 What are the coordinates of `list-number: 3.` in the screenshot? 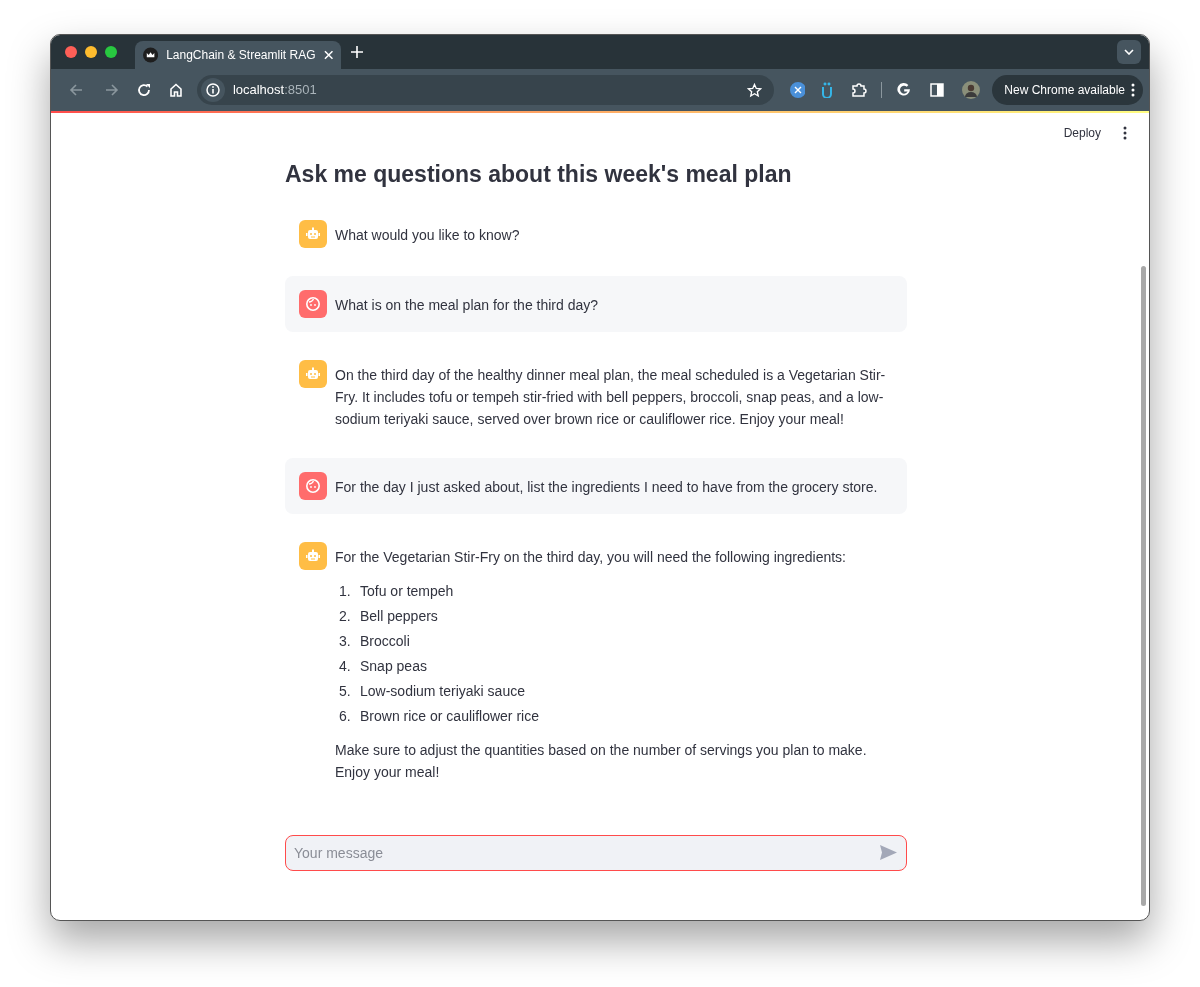 It's located at (345, 641).